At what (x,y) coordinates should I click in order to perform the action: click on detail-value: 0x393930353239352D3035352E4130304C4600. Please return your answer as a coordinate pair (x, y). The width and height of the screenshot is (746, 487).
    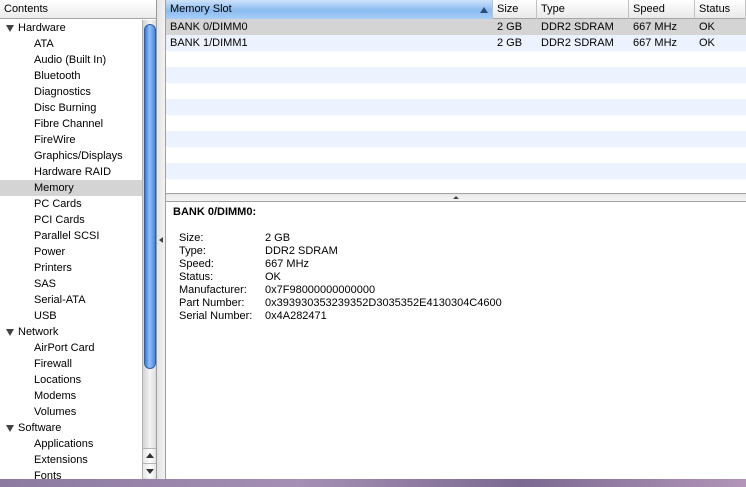
    Looking at the image, I should click on (383, 303).